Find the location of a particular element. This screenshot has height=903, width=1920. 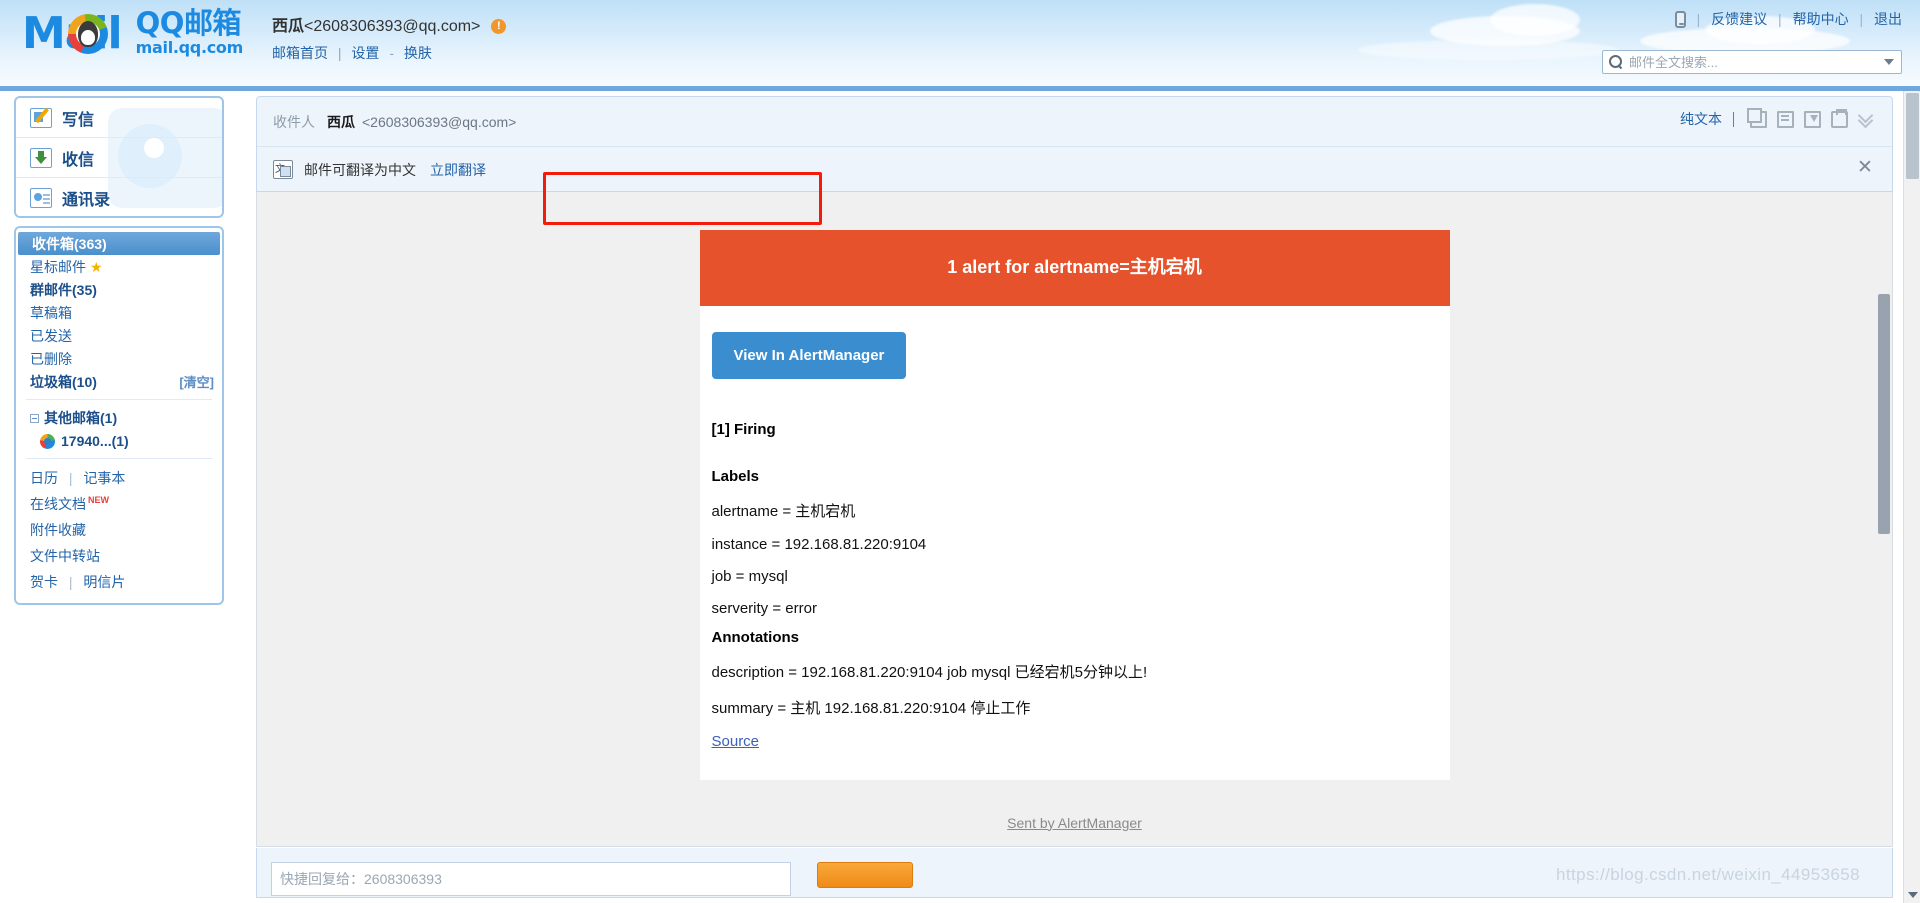

sidebar-link-row-attachments: 附件收藏 is located at coordinates (119, 530).